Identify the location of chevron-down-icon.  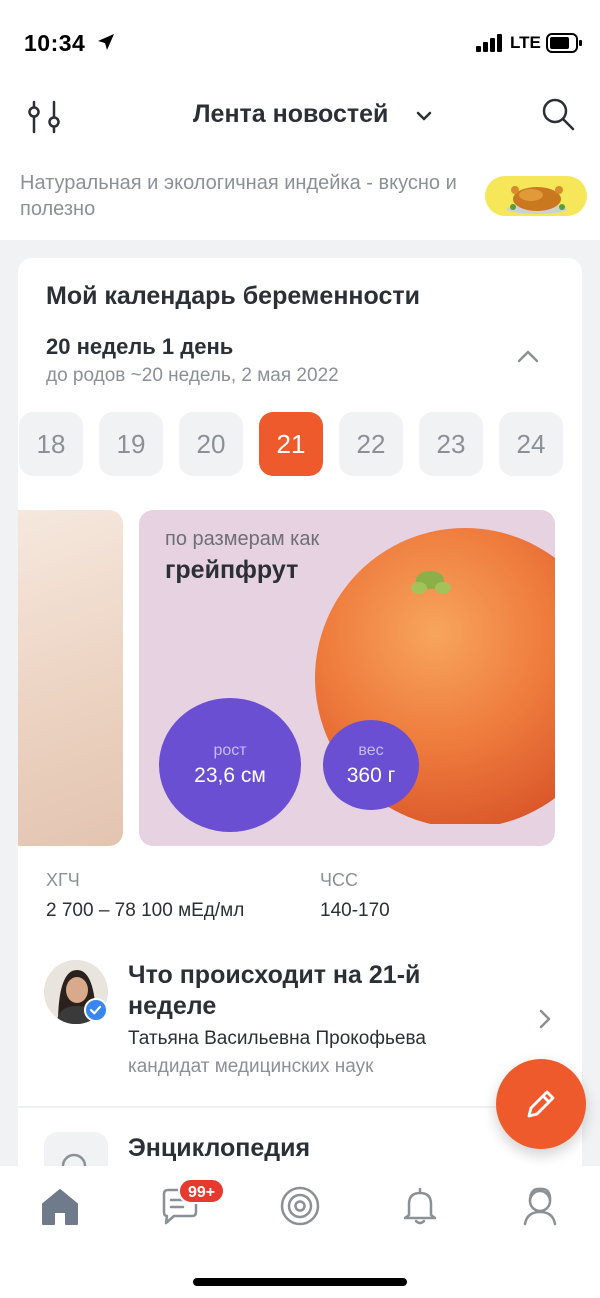
(424, 116).